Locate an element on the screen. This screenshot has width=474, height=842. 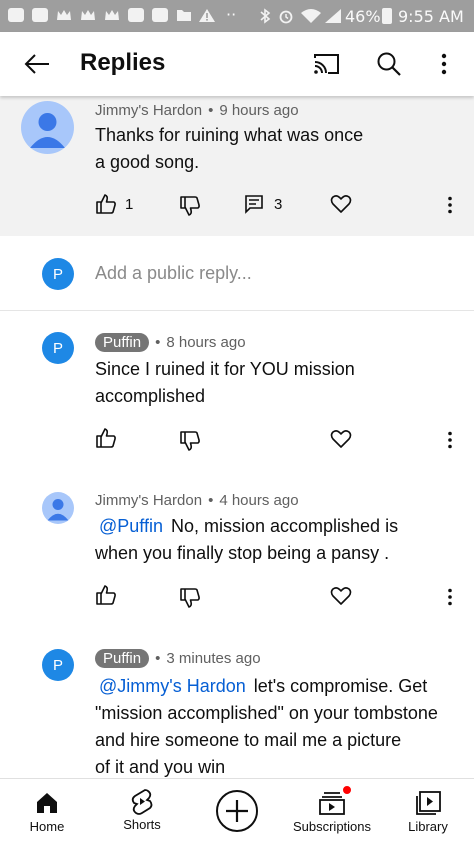
nav-library: Library is located at coordinates (428, 810).